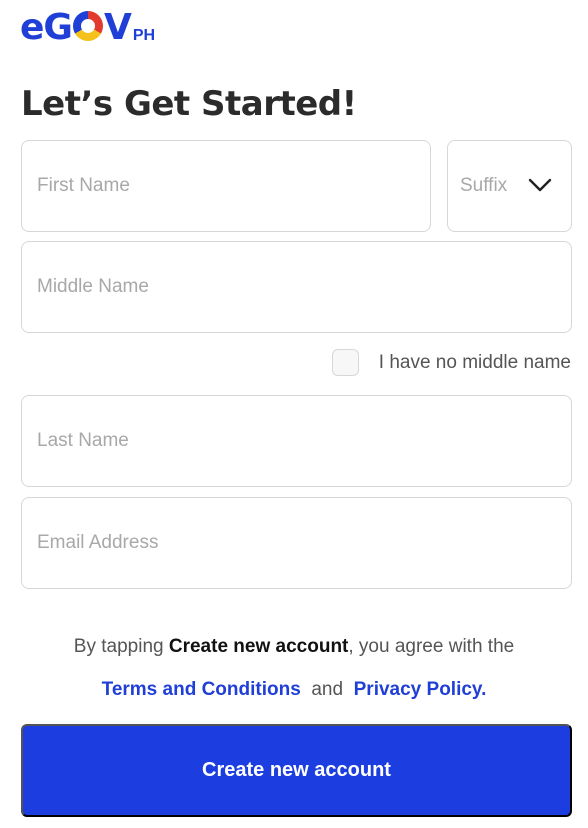 The width and height of the screenshot is (588, 828). I want to click on page-title: Let’s Get Started!, so click(189, 104).